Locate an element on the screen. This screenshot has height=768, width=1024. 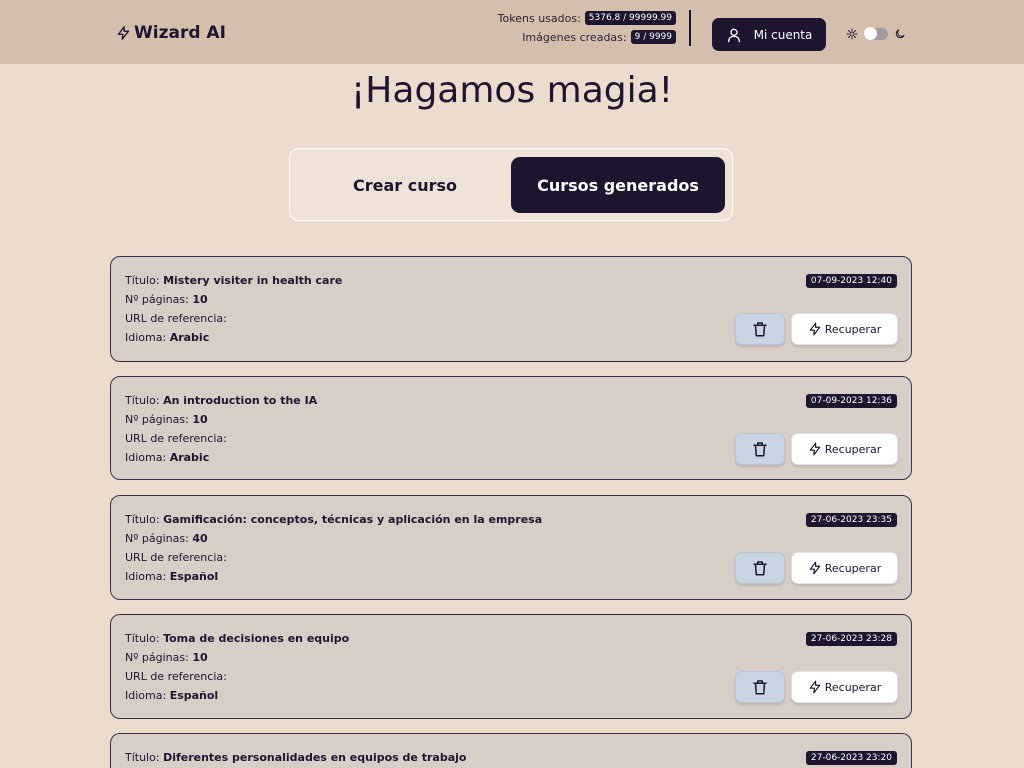
course-date: 27-06-2023 23:28 is located at coordinates (851, 639).